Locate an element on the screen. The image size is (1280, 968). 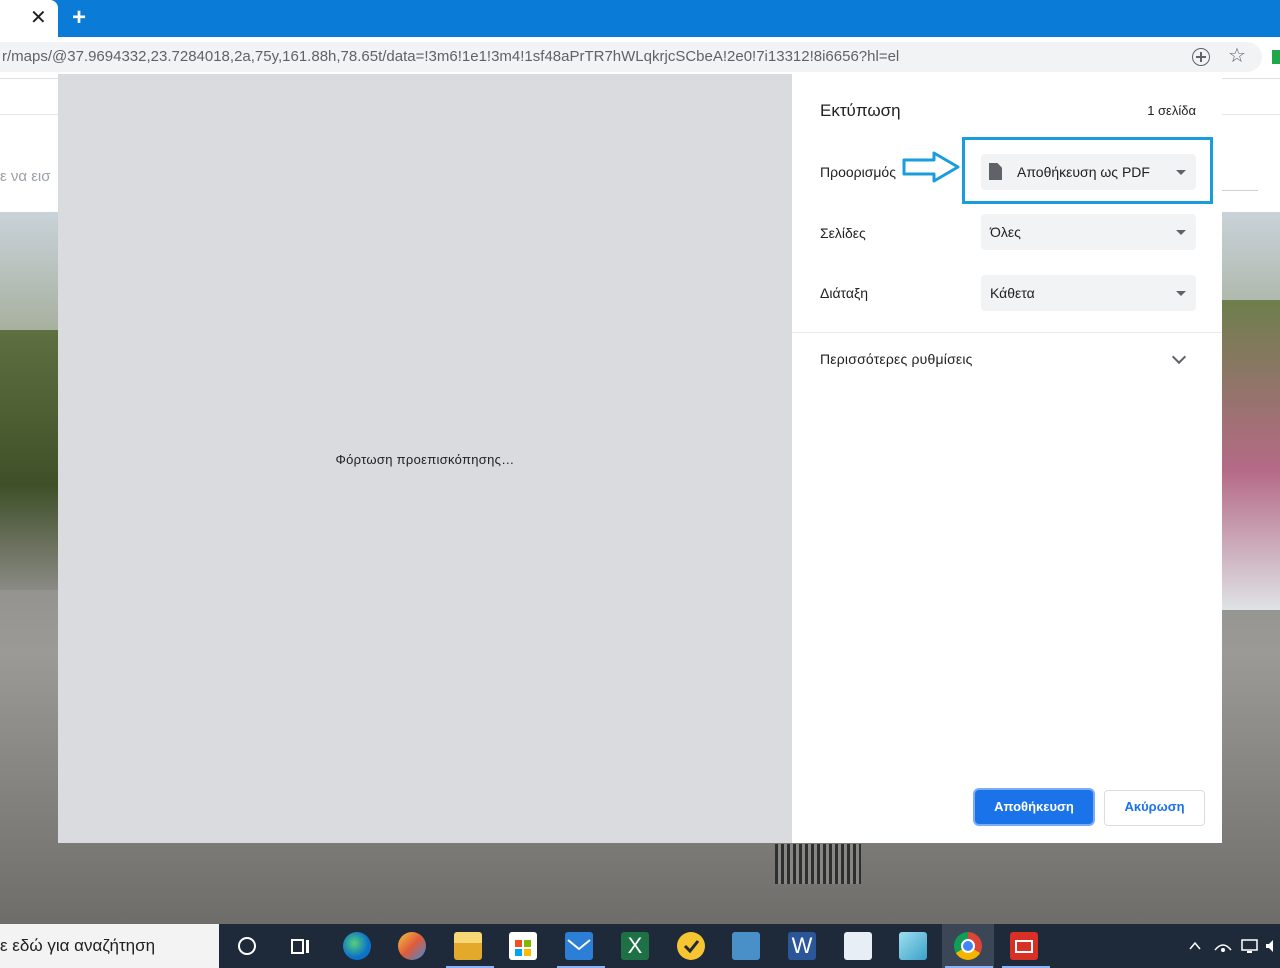
publisher-icon is located at coordinates (858, 946).